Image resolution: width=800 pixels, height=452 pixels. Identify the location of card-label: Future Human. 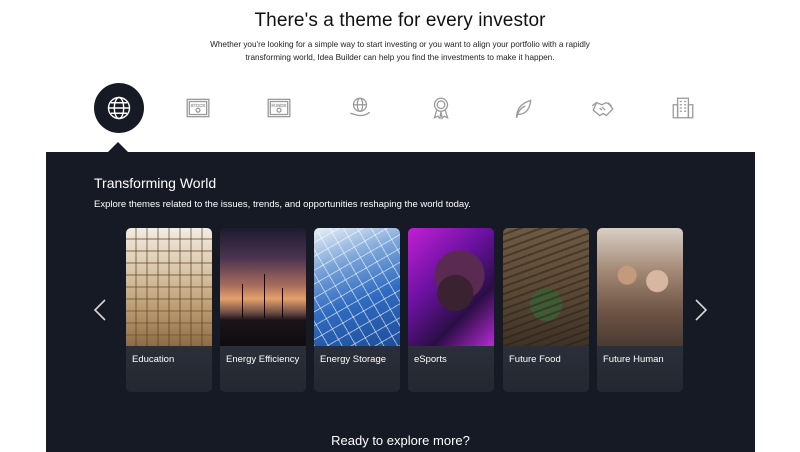
(633, 359).